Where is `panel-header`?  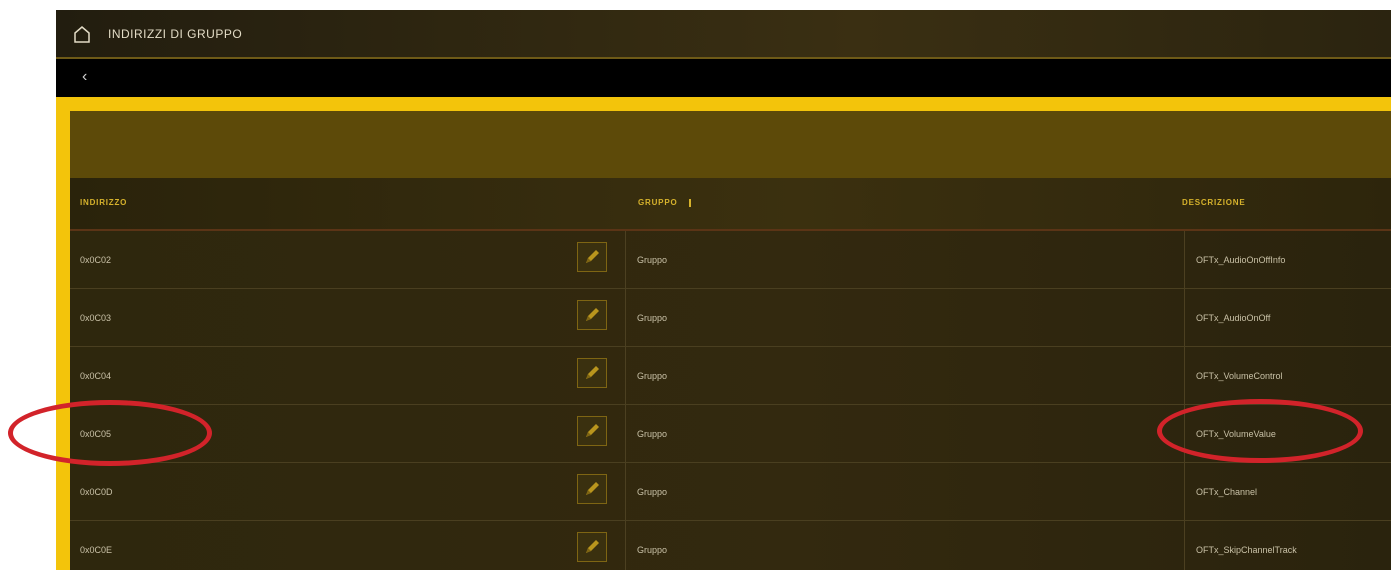 panel-header is located at coordinates (730, 144).